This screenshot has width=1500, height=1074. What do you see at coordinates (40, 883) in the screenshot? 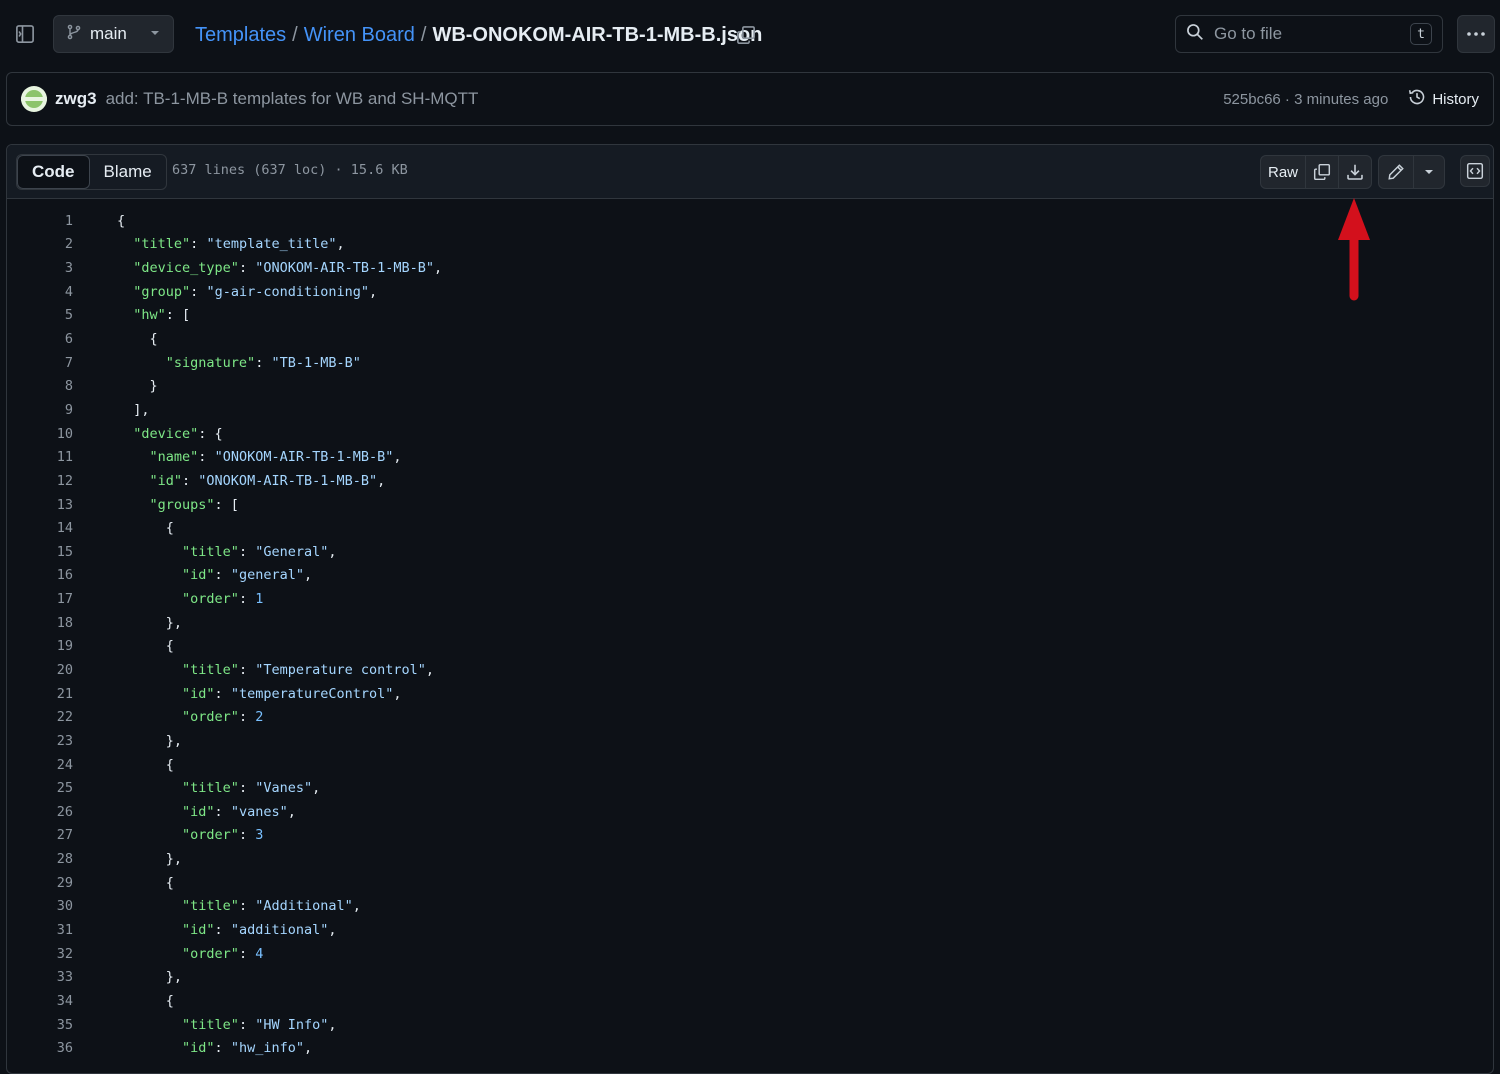
I see `line-number: 29` at bounding box center [40, 883].